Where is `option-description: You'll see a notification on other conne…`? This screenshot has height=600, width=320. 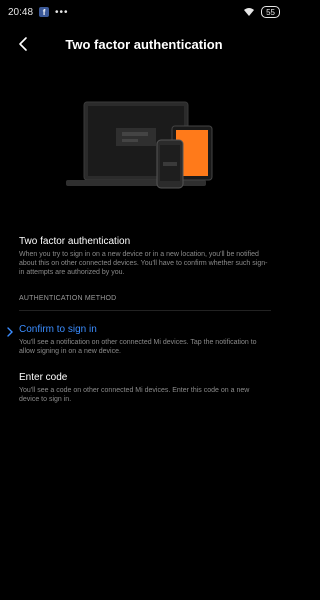
option-description: You'll see a notification on other conne… is located at coordinates (138, 347).